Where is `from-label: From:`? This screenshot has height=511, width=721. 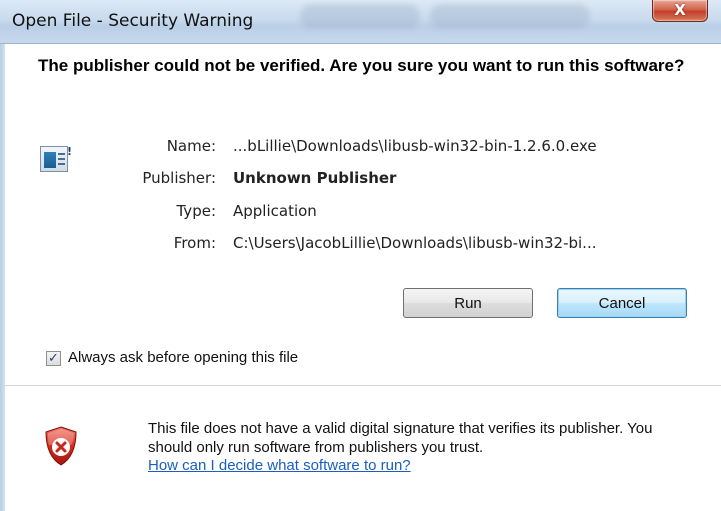
from-label: From: is located at coordinates (194, 243).